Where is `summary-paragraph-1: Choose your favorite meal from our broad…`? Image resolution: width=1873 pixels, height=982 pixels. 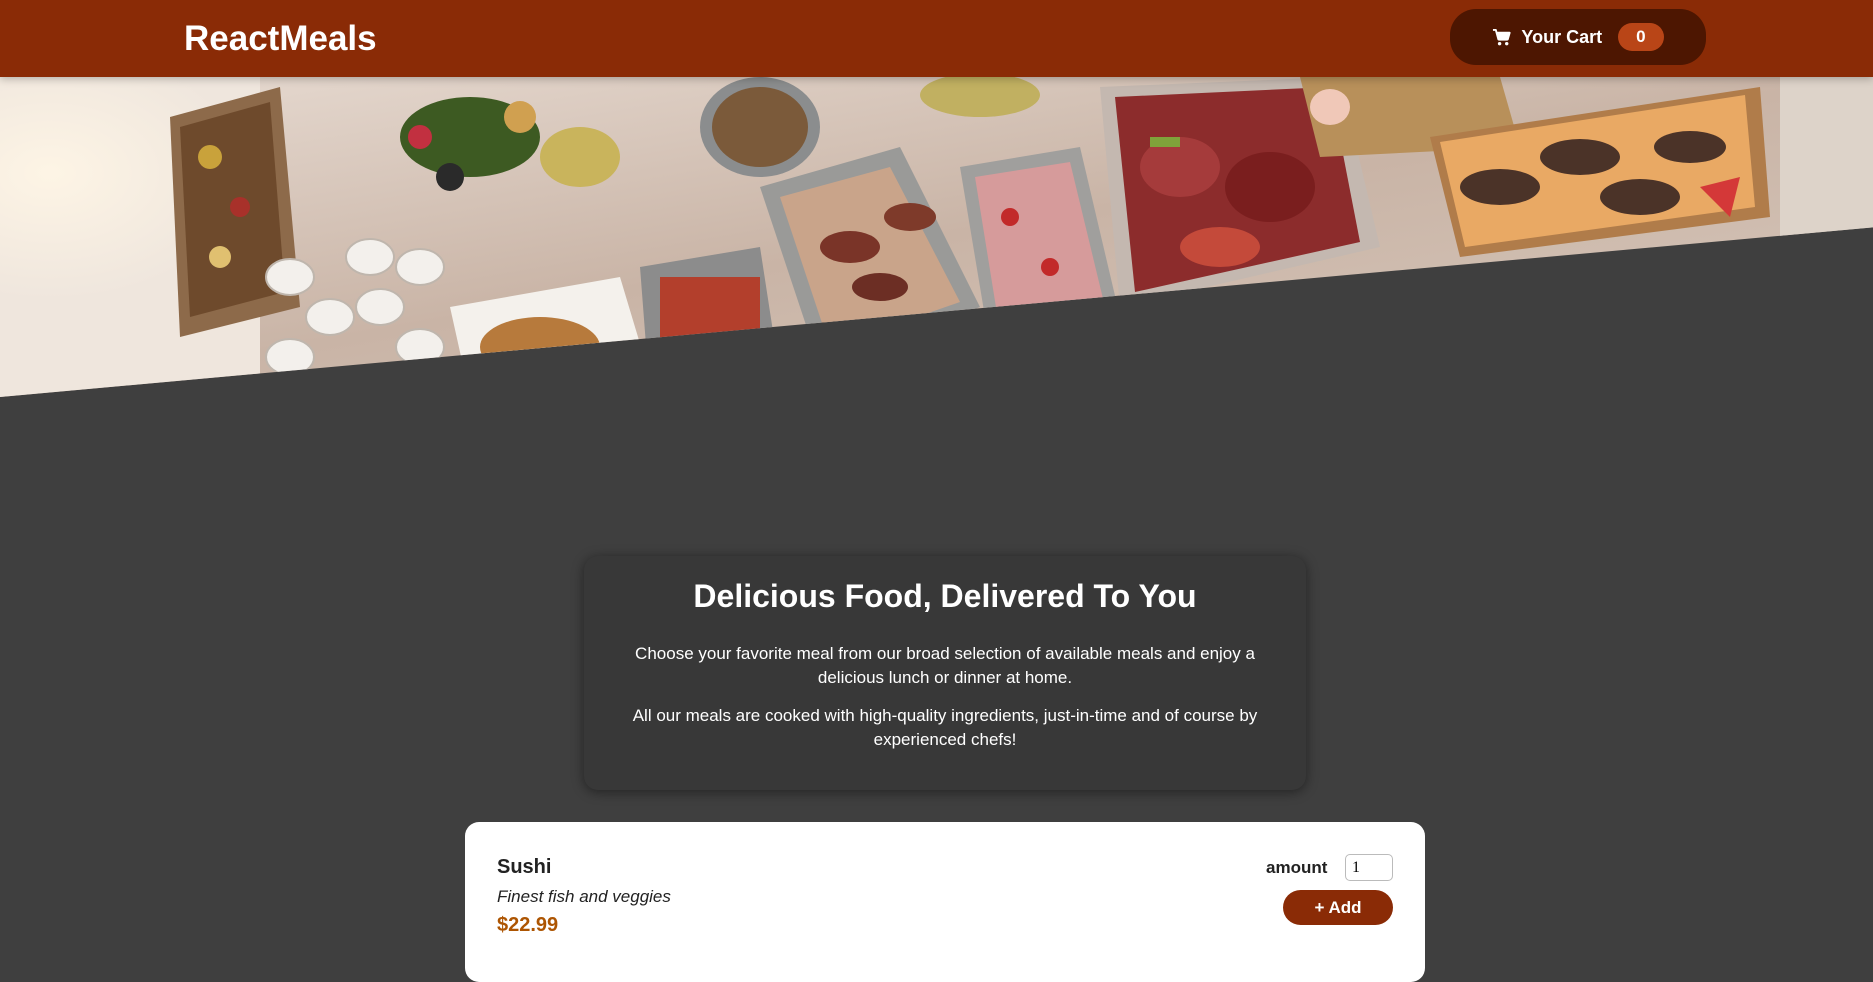
summary-paragraph-1: Choose your favorite meal from our broad… is located at coordinates (945, 665).